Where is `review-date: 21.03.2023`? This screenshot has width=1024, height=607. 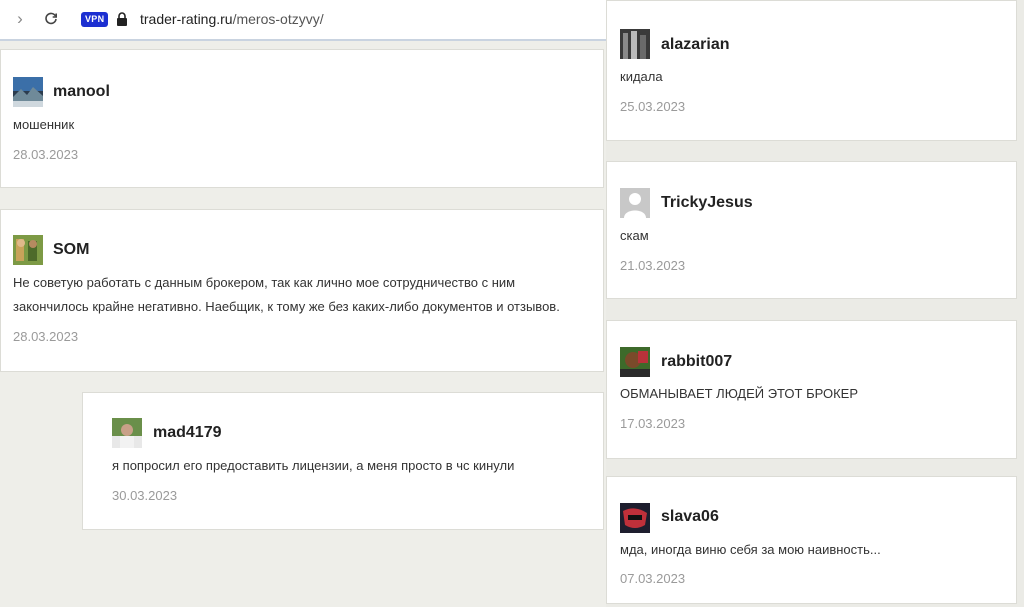 review-date: 21.03.2023 is located at coordinates (653, 265).